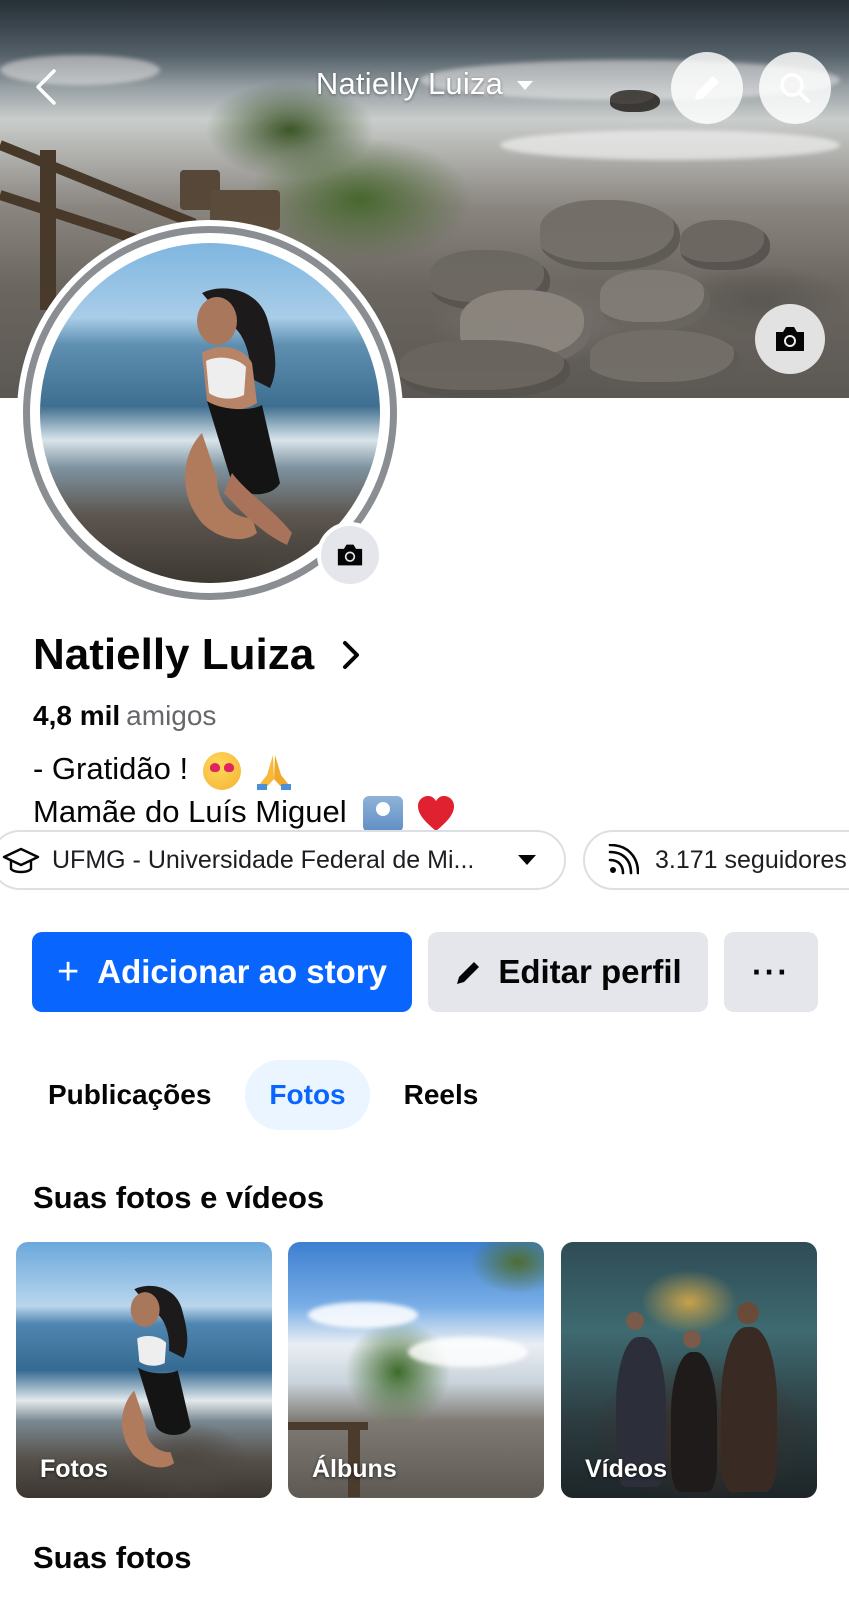  Describe the element at coordinates (179, 1197) in the screenshot. I see `photos-videos-title: Suas fotos e vídeos` at that location.